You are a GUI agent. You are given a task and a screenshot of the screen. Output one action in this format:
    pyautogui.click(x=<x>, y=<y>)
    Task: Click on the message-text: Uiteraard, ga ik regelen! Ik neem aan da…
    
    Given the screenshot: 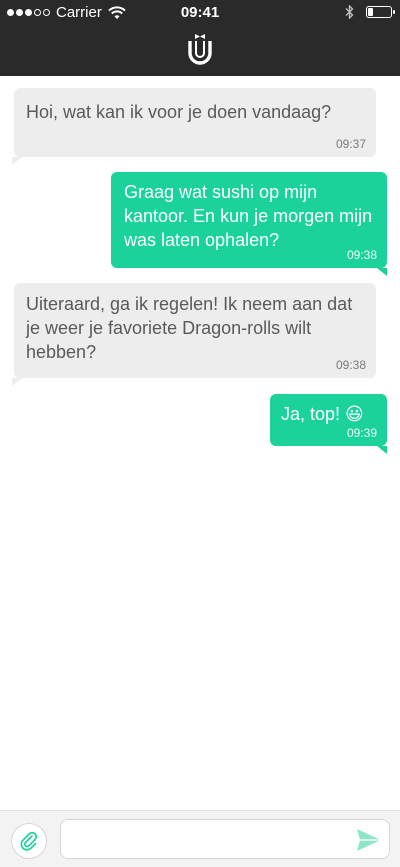 What is the action you would take?
    pyautogui.click(x=189, y=328)
    